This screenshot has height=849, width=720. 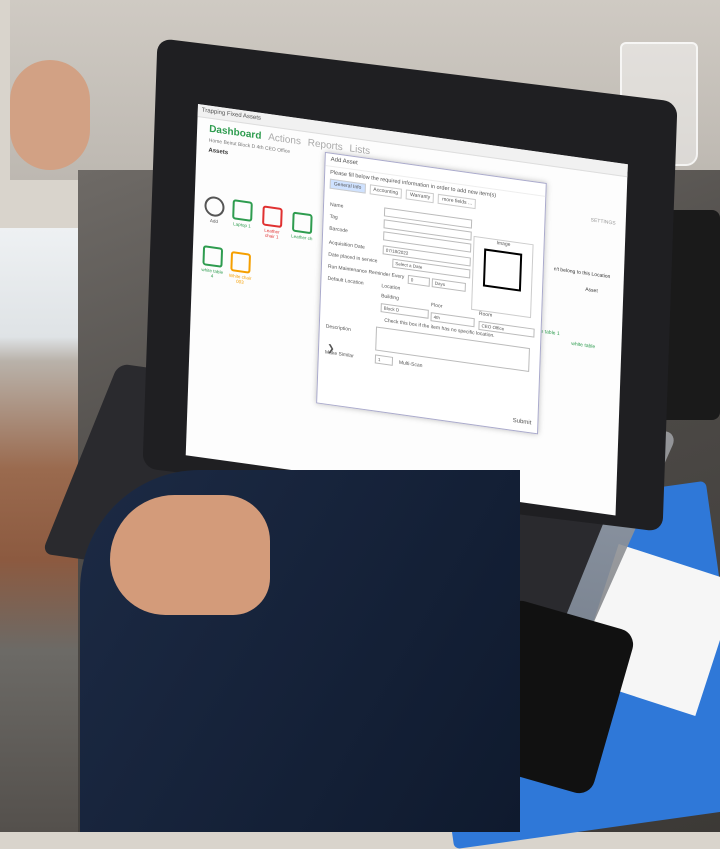 What do you see at coordinates (214, 206) in the screenshot?
I see `plus-icon` at bounding box center [214, 206].